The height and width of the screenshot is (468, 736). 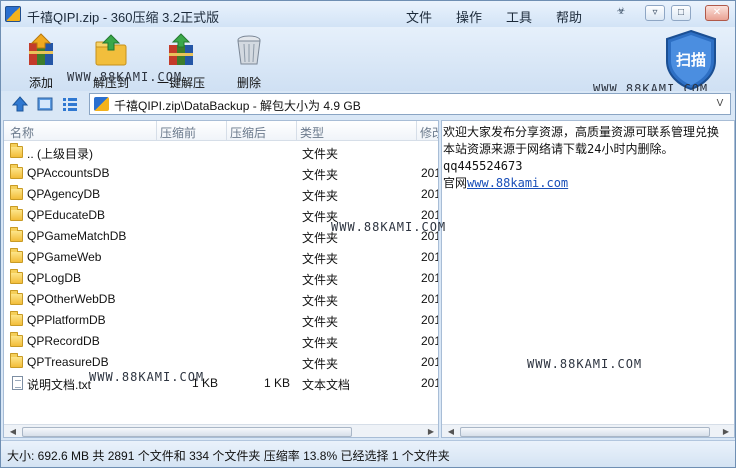 What do you see at coordinates (469, 16) in the screenshot?
I see `menu-actions: 操作` at bounding box center [469, 16].